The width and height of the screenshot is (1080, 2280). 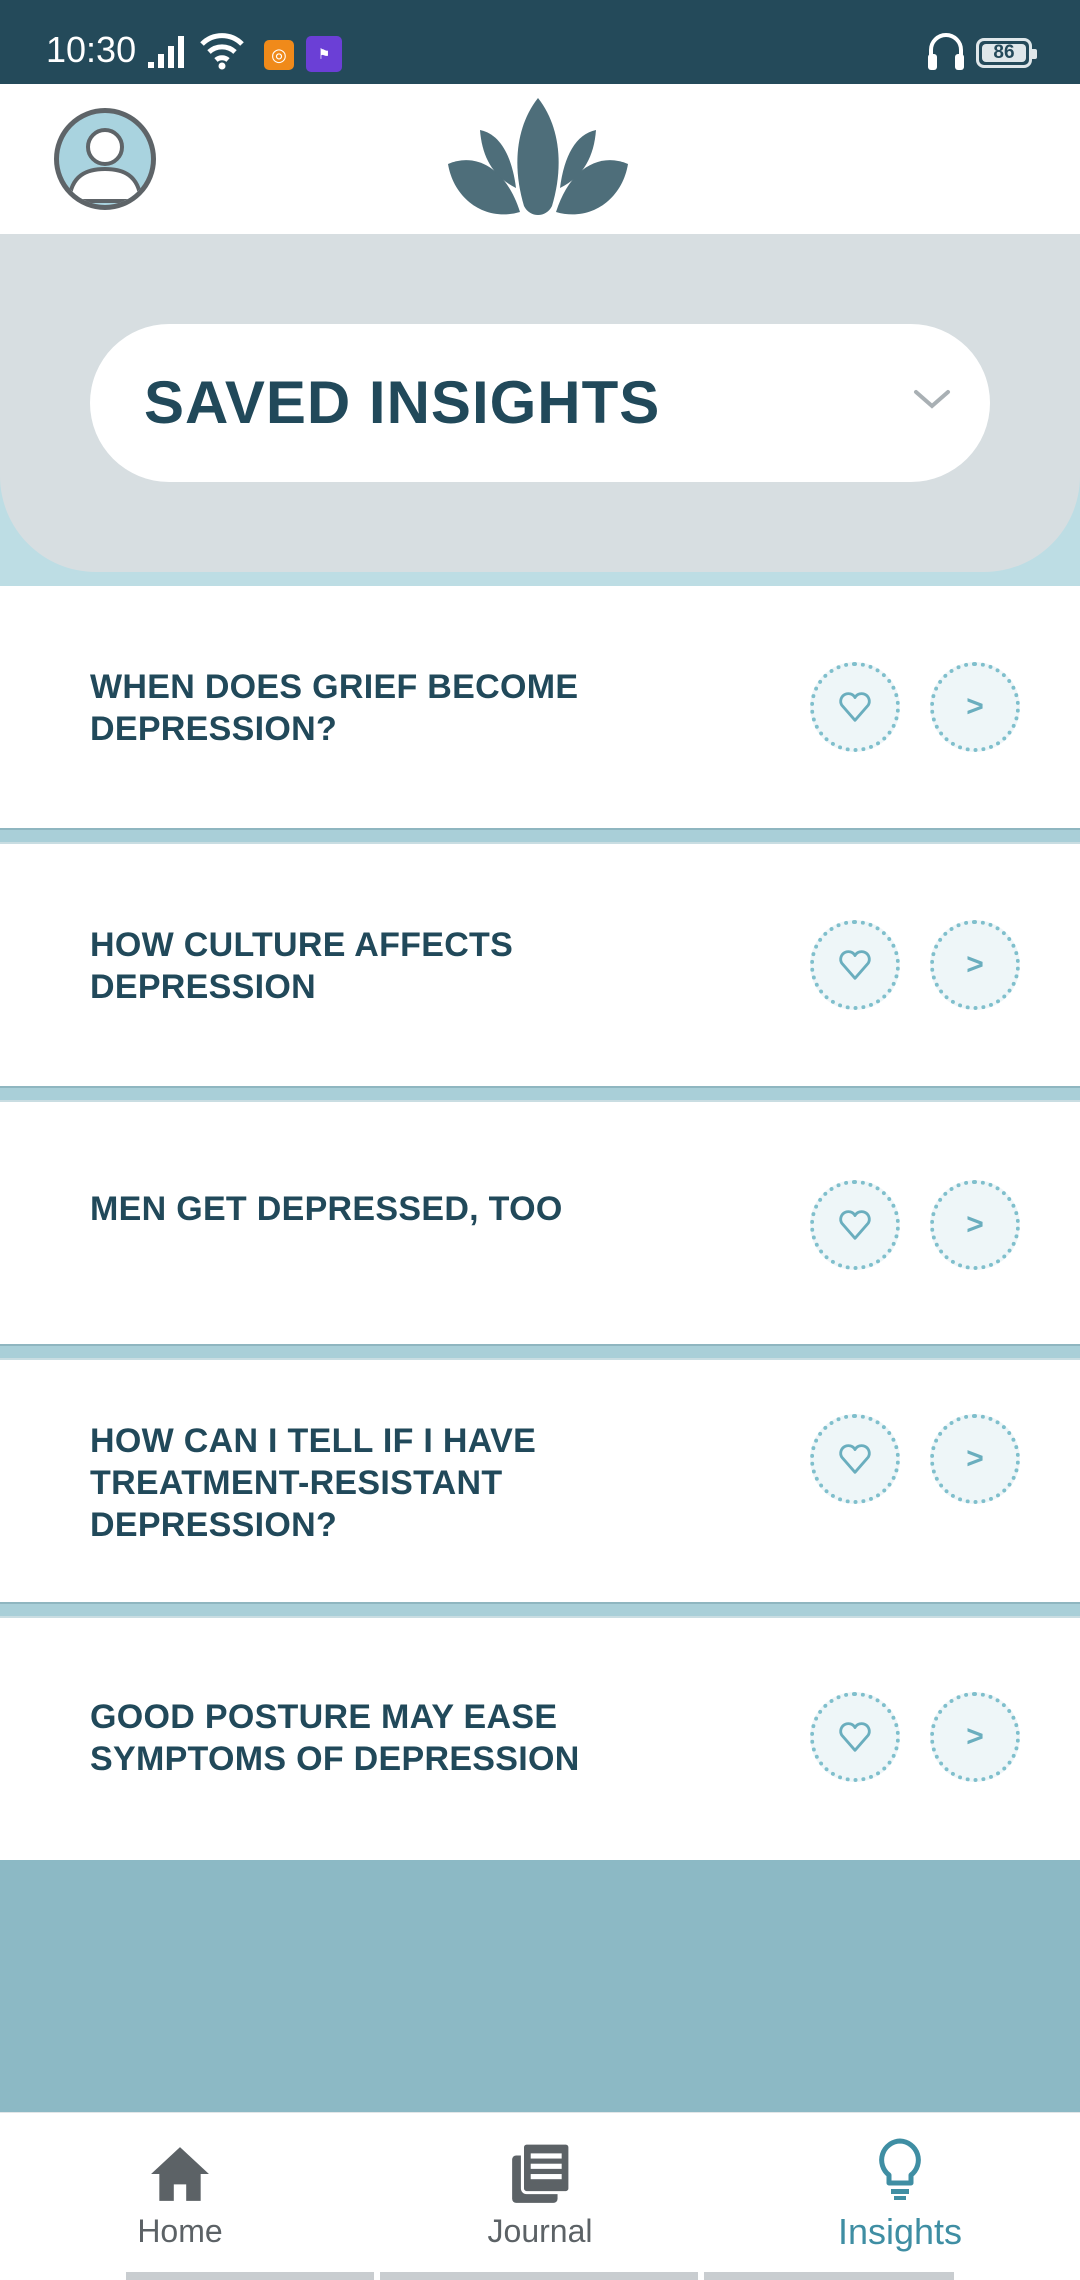 What do you see at coordinates (302, 966) in the screenshot?
I see `insight-title: HOW CULTURE AFFECTS DEPRESSION` at bounding box center [302, 966].